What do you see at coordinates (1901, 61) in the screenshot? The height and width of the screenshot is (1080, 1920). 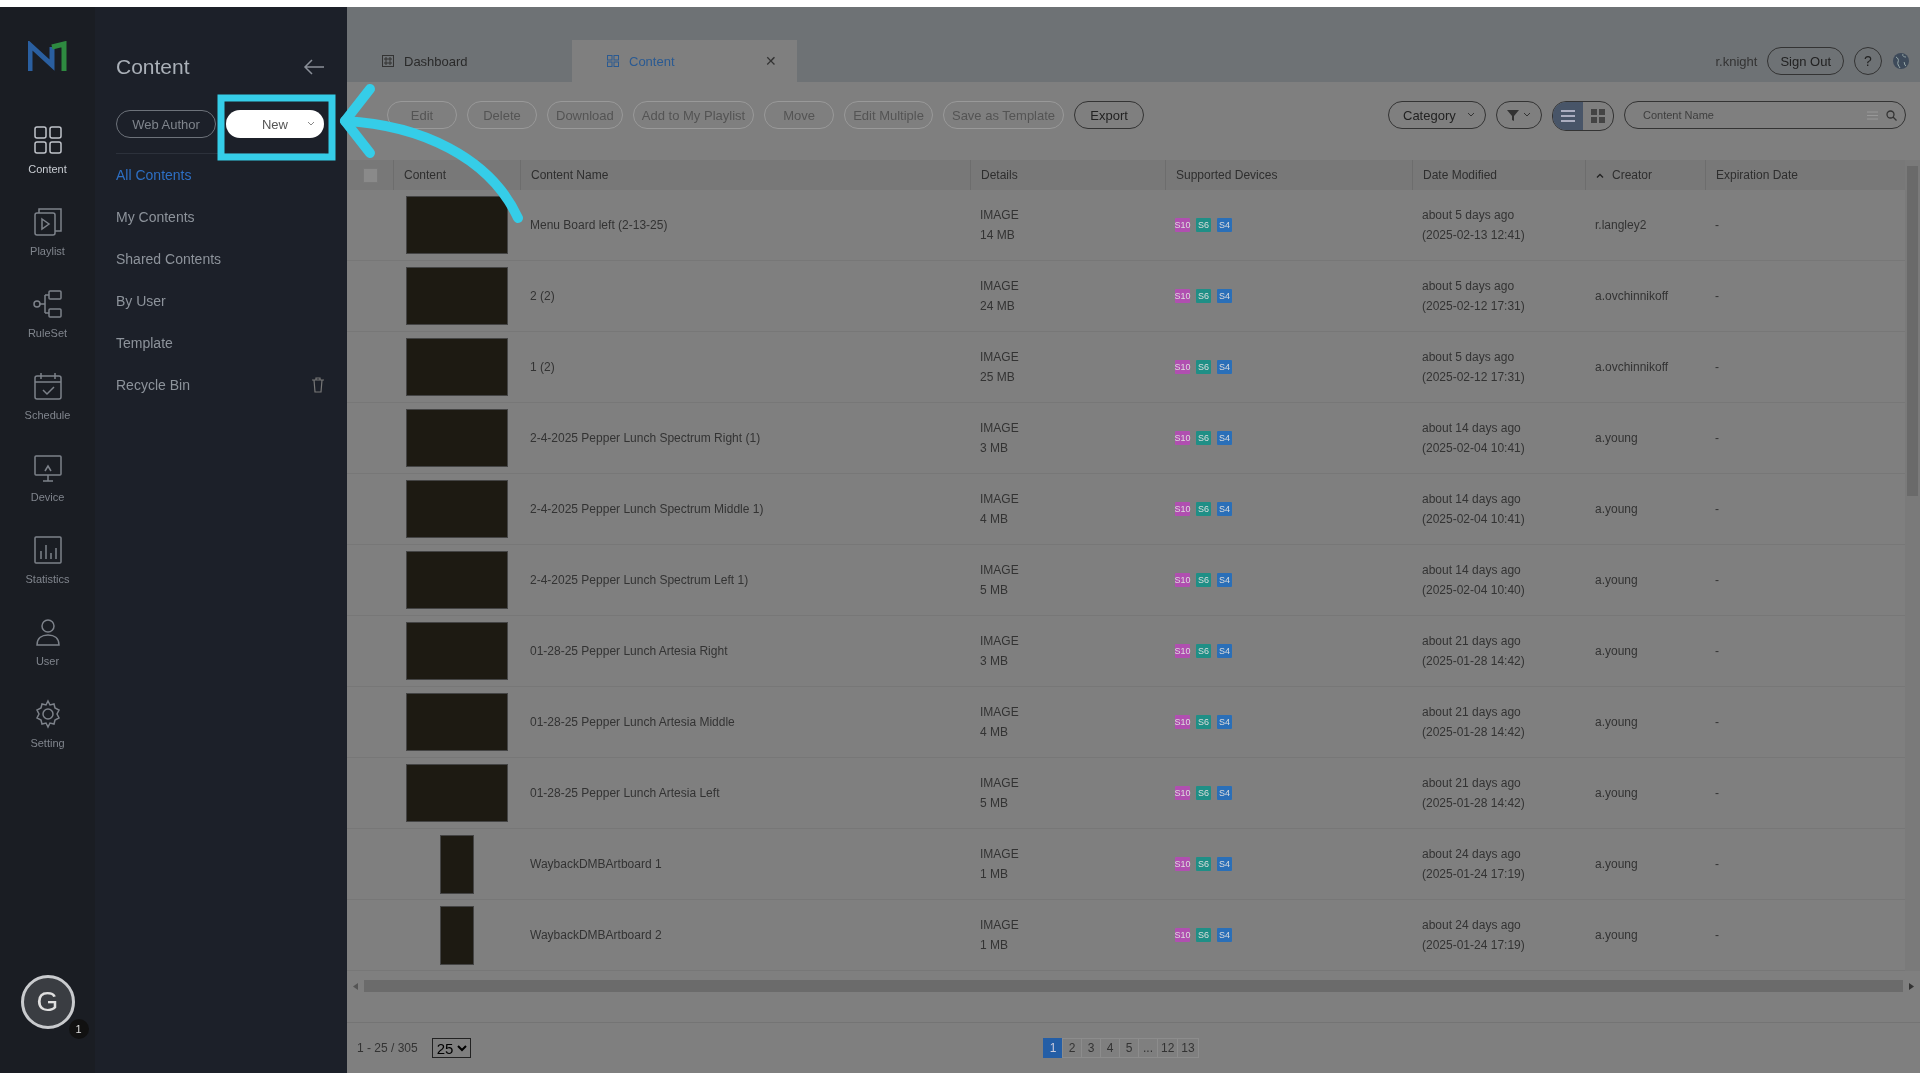 I see `globe-icon` at bounding box center [1901, 61].